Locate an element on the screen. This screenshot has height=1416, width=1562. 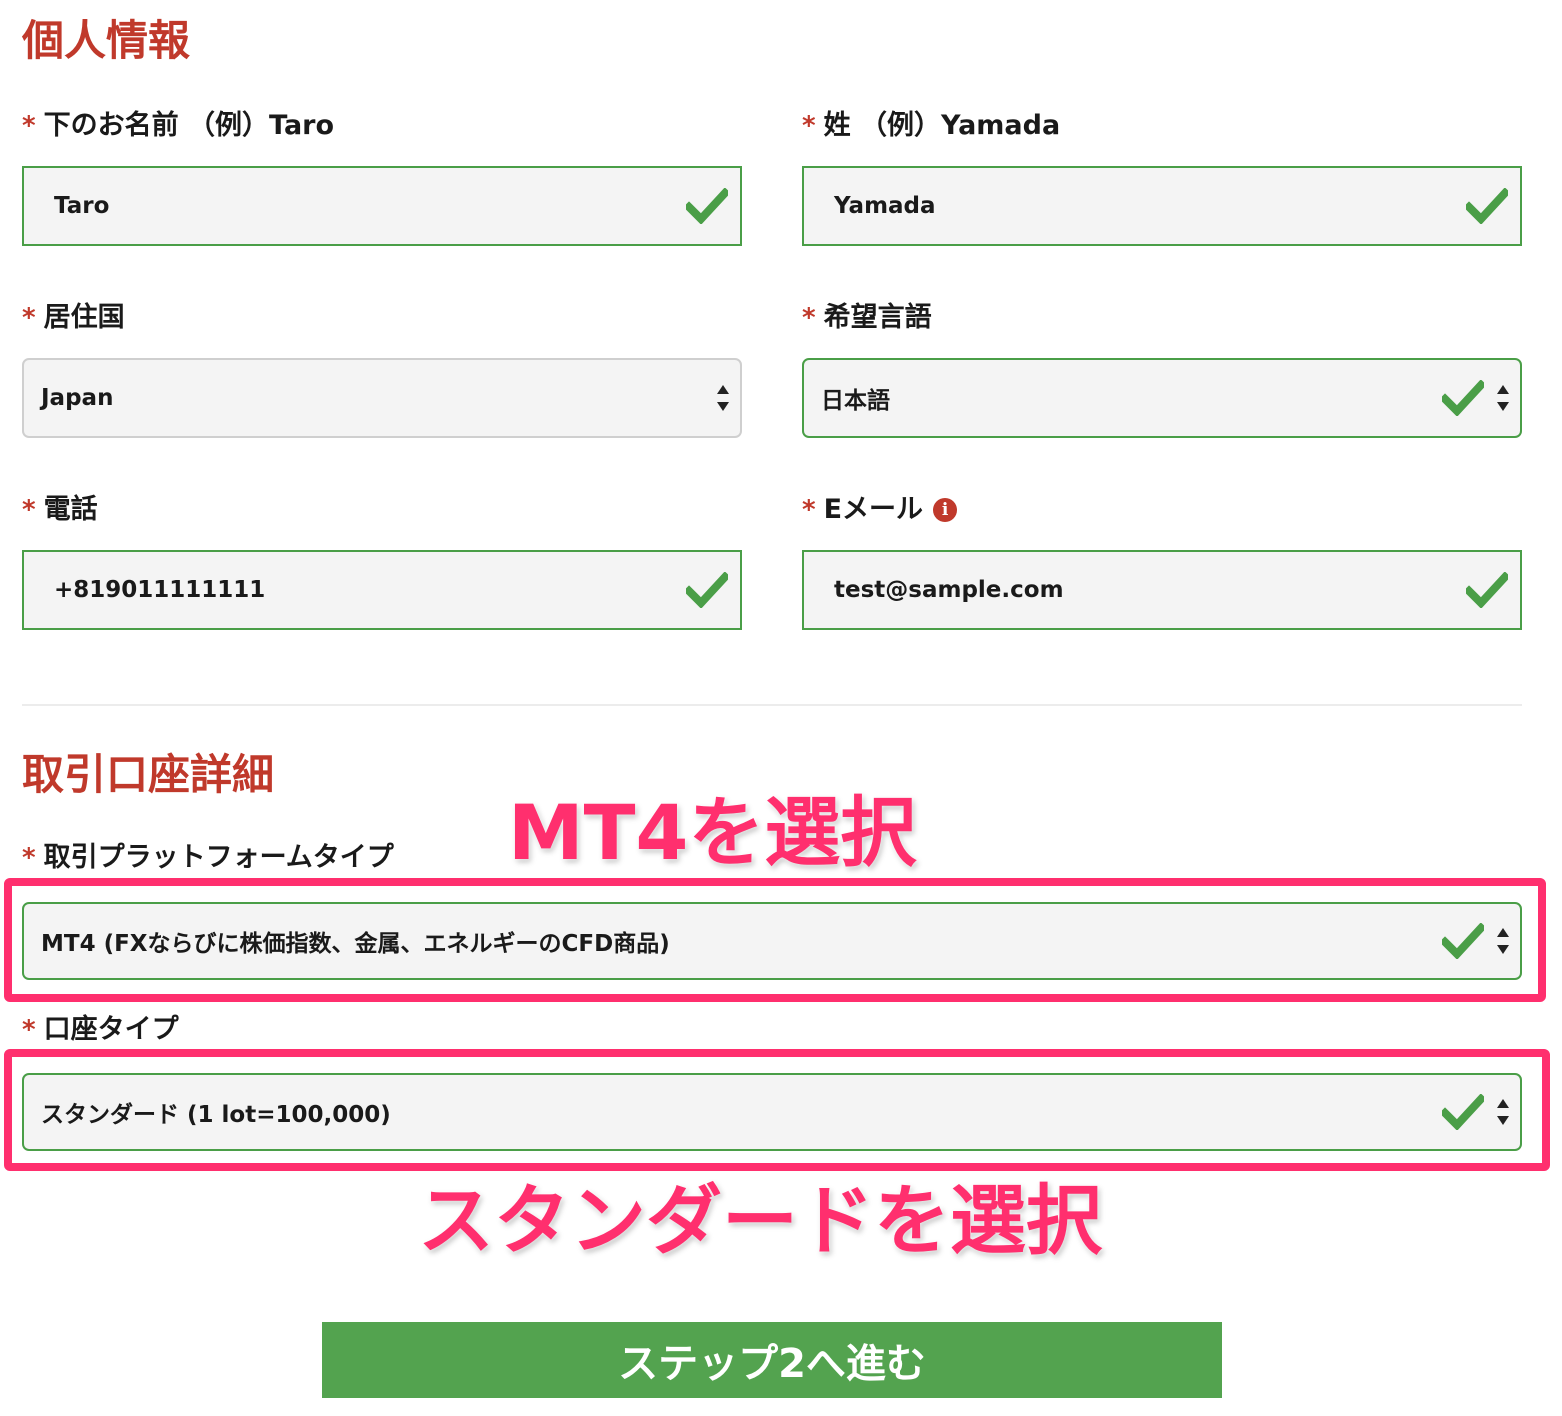
phone-input: +819011111111 is located at coordinates (382, 590).